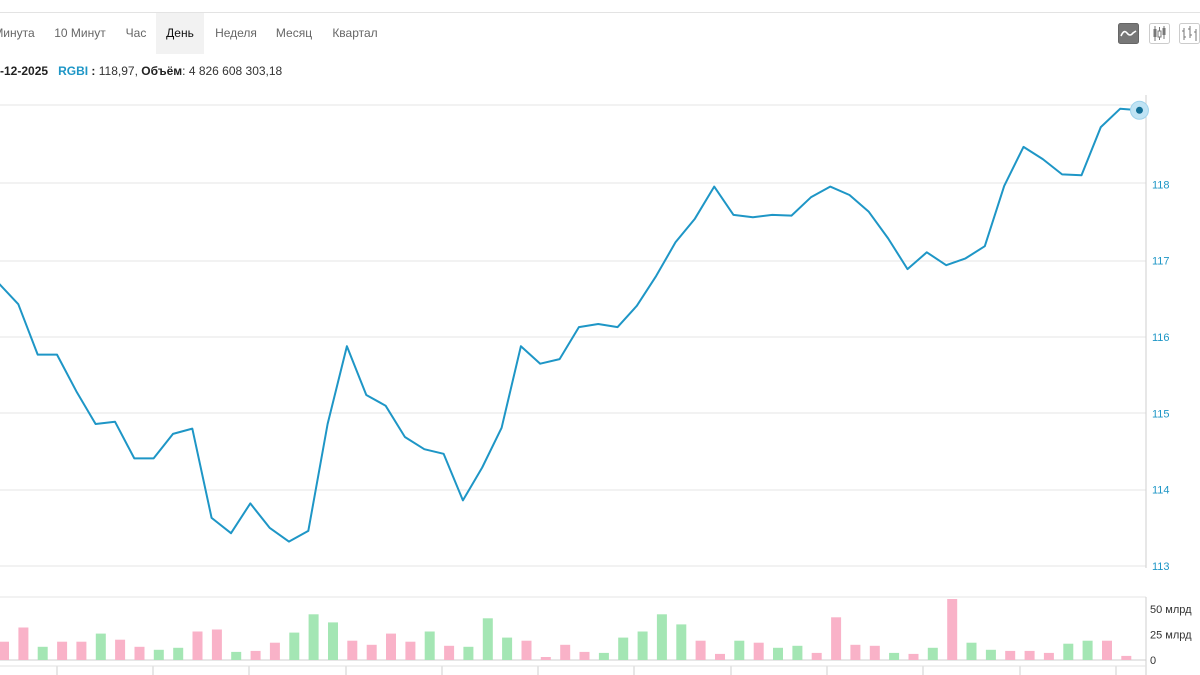  What do you see at coordinates (1161, 262) in the screenshot?
I see `price-tick-label: 117` at bounding box center [1161, 262].